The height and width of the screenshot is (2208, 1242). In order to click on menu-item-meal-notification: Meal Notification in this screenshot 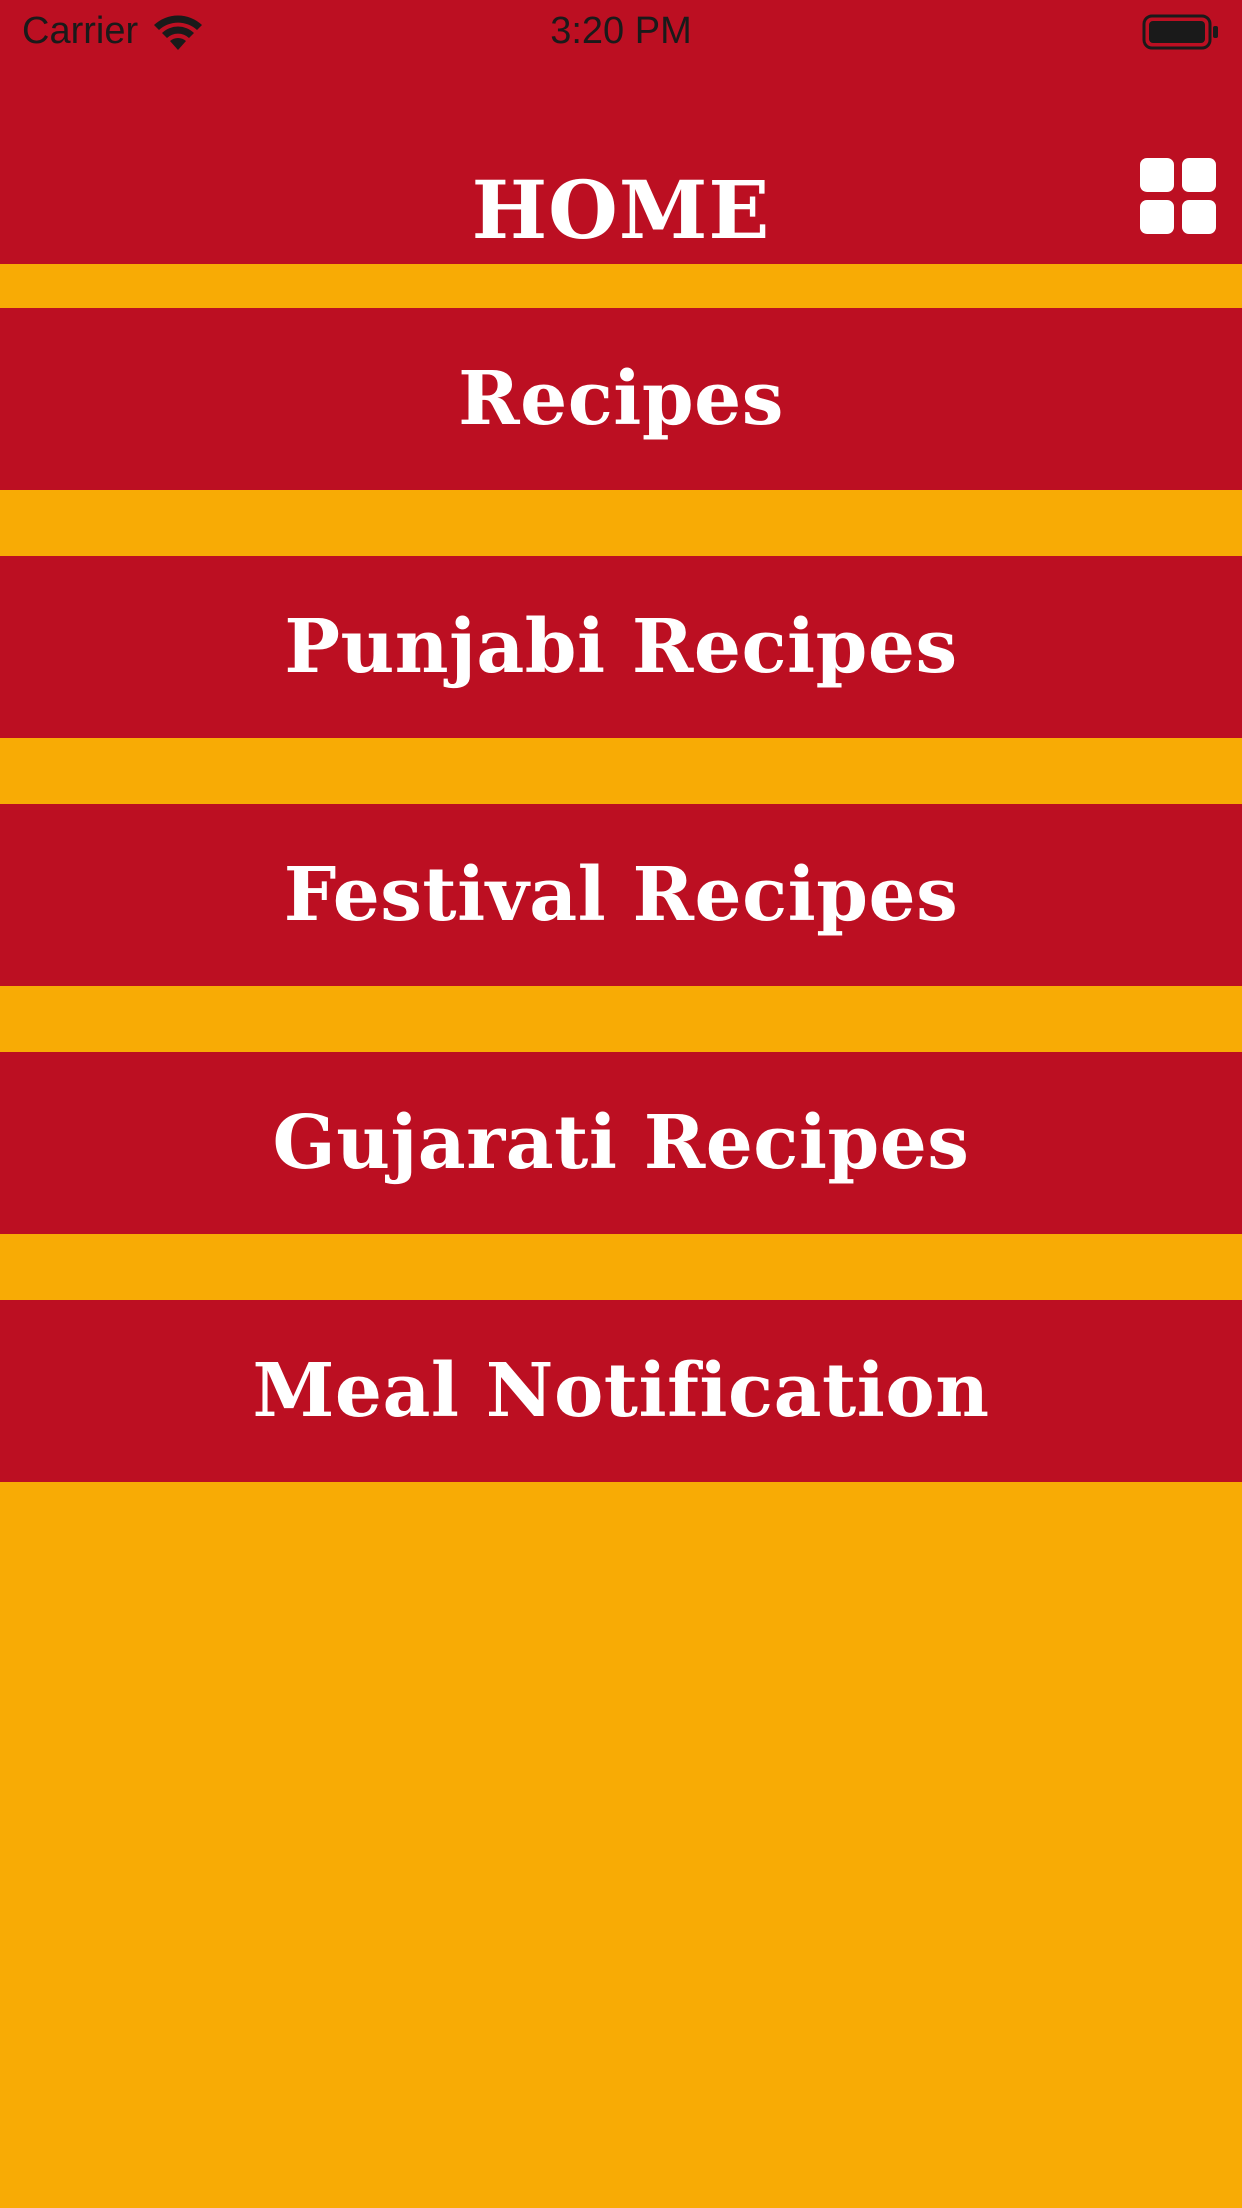, I will do `click(621, 1391)`.